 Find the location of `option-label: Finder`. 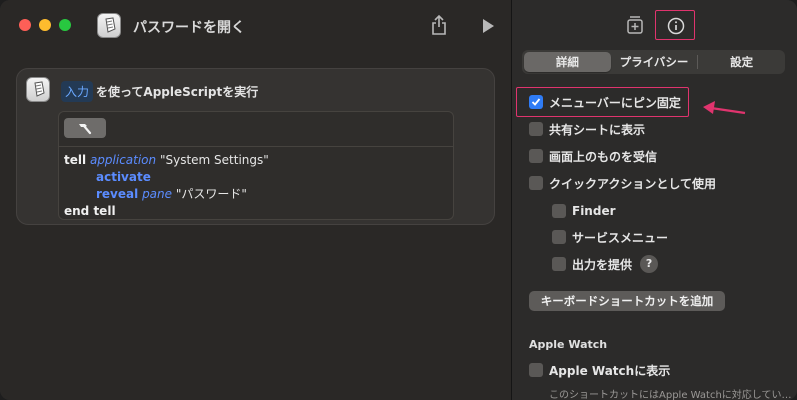

option-label: Finder is located at coordinates (594, 211).